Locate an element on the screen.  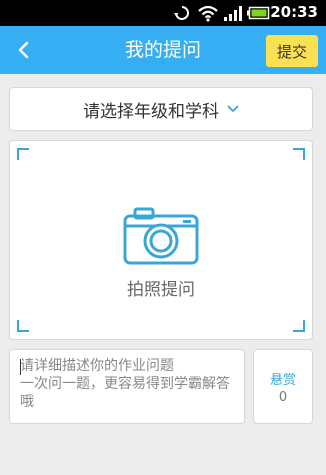
description-placeholder: 请详细描述你的作业问题 一次问一题，更容易得到学霸解答哦 is located at coordinates (125, 384).